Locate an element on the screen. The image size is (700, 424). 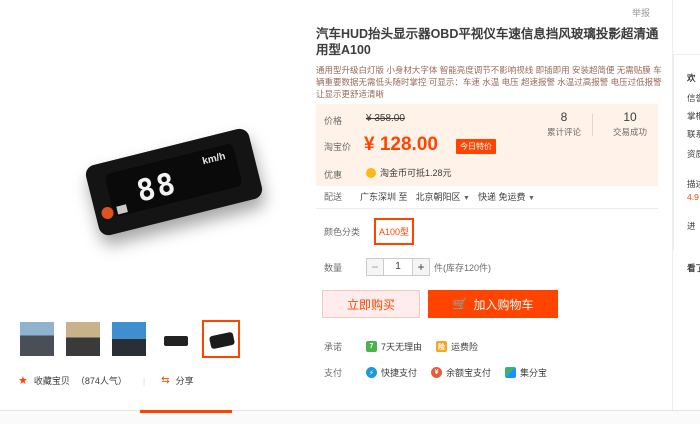
reviews-count: 8 is located at coordinates (564, 117).